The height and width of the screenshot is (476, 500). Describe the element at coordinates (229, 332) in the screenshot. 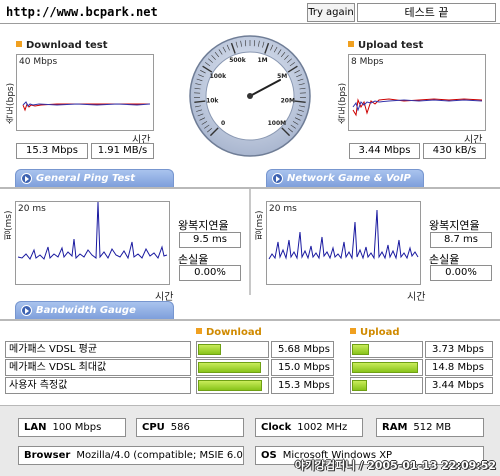

I see `bw-download-header: Download` at that location.